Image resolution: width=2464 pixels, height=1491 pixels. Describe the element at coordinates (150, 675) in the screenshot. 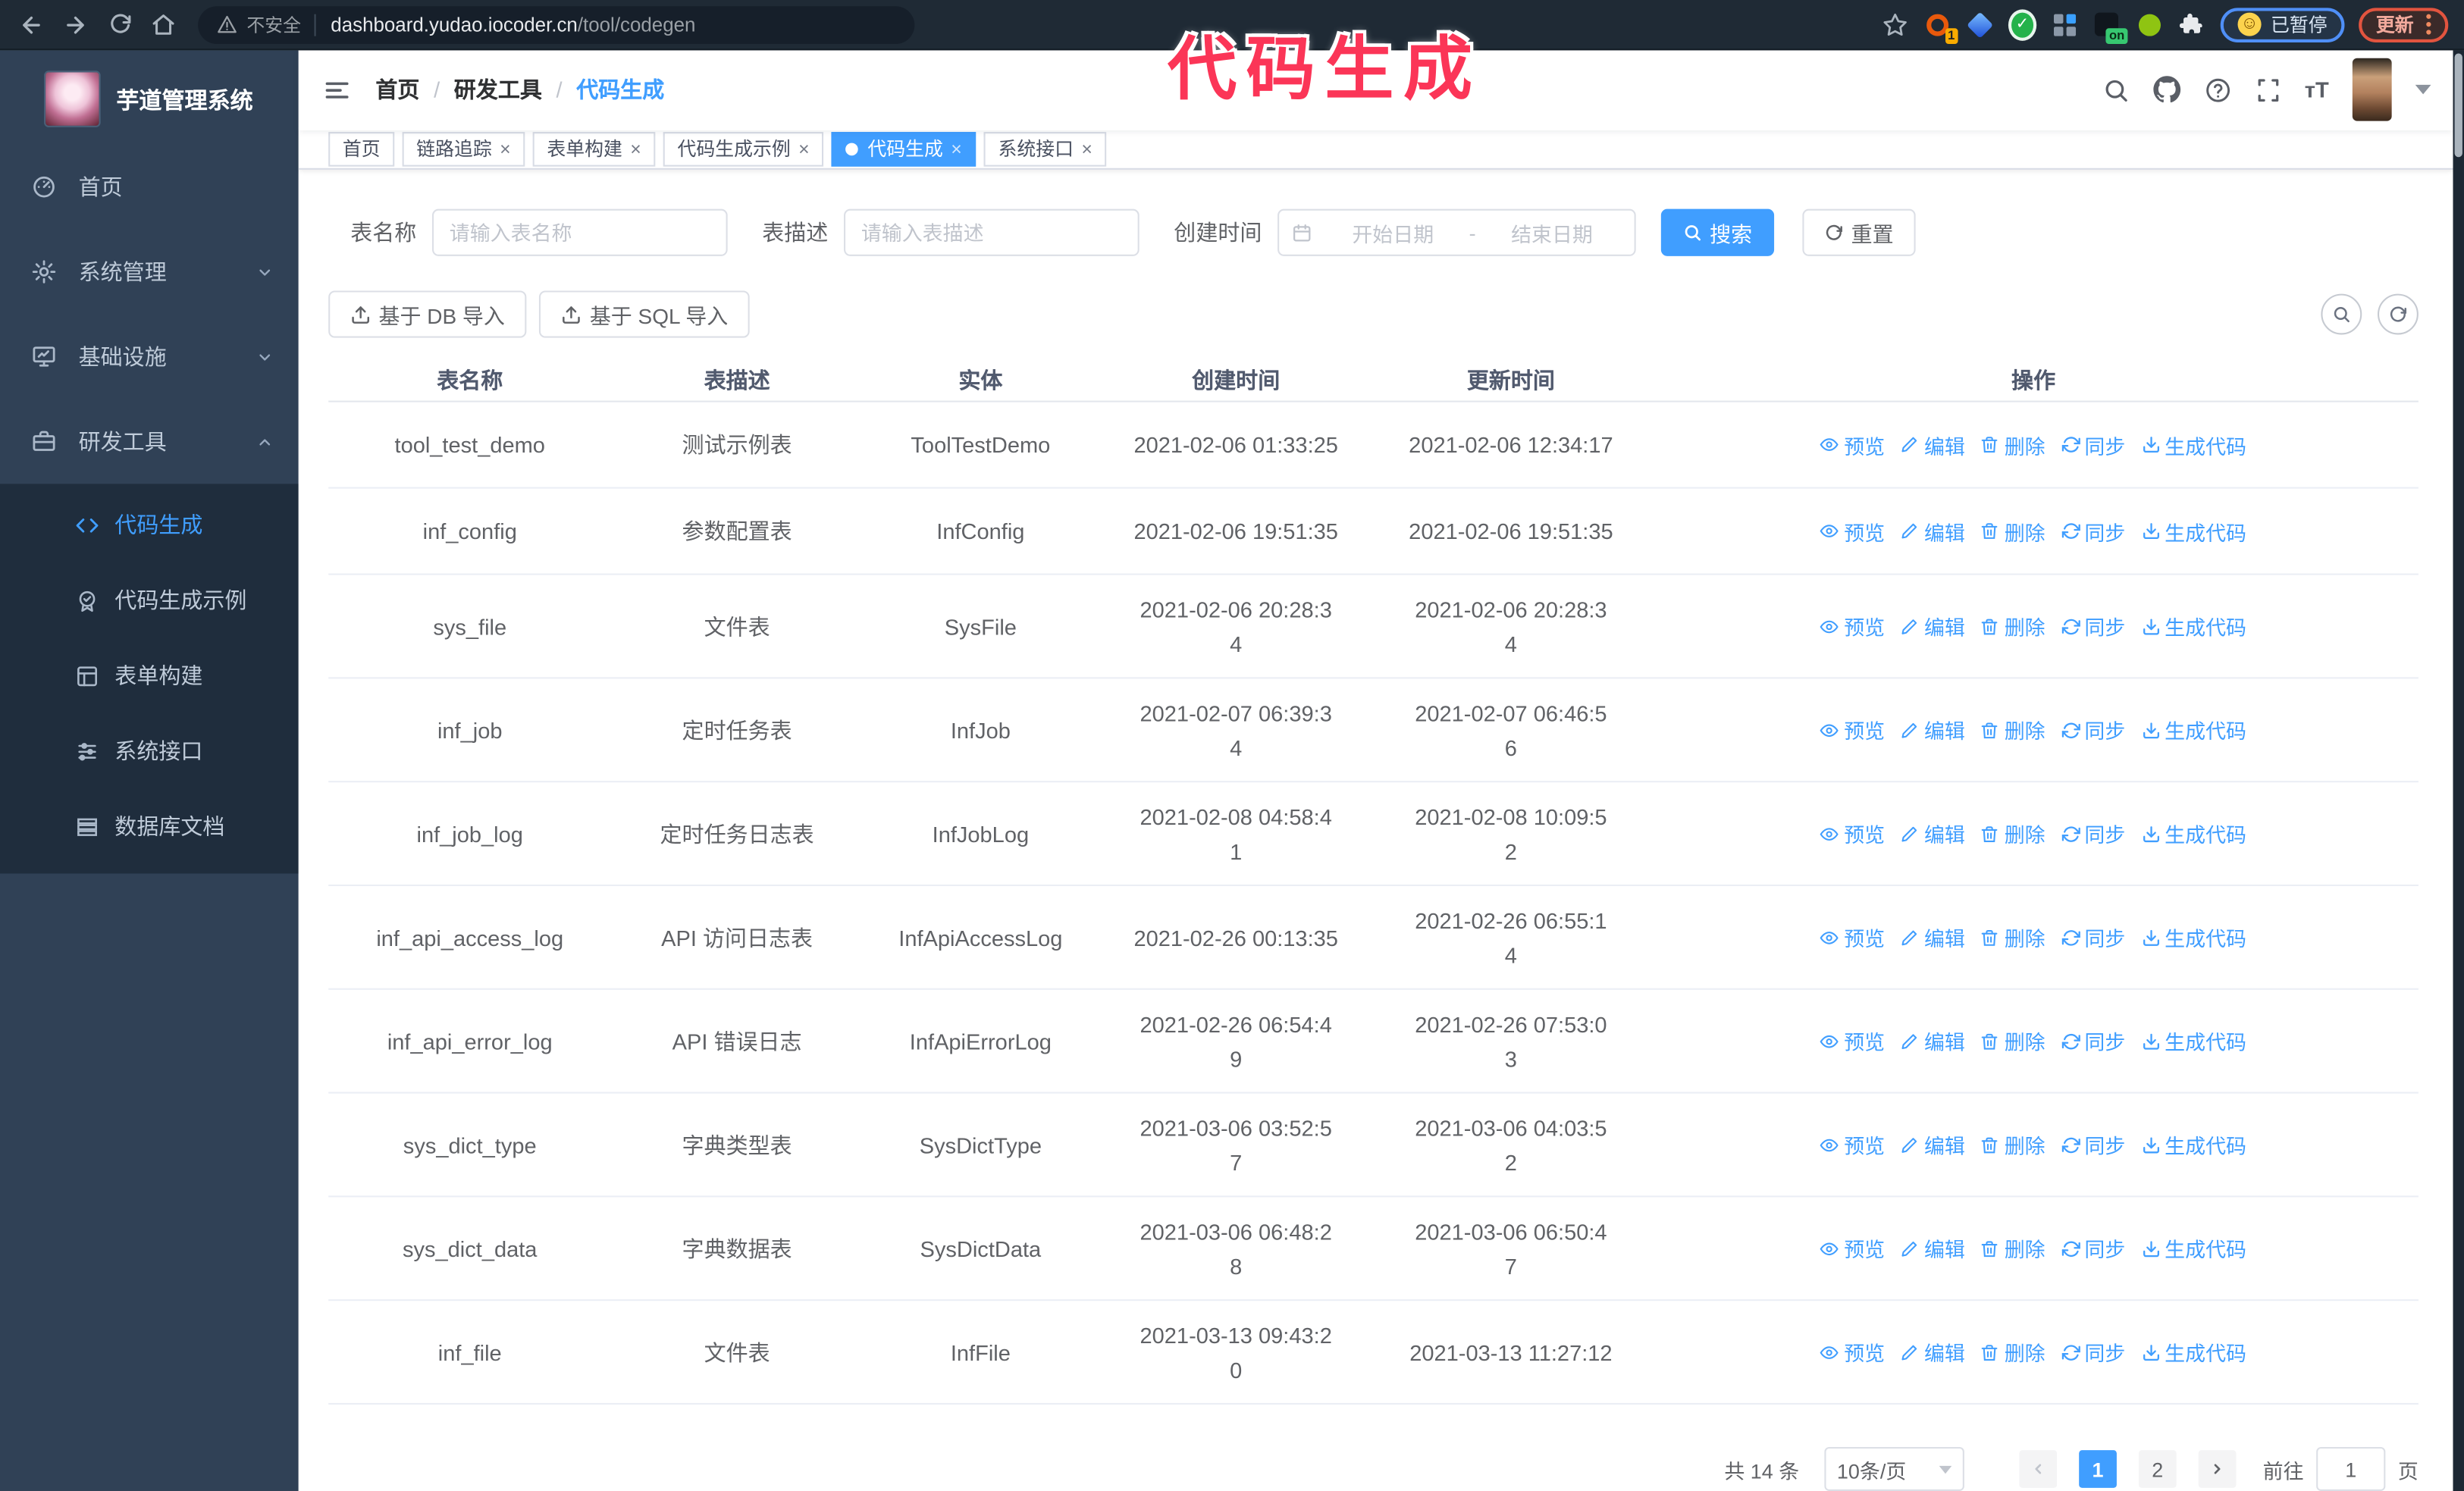

I see `submenu-item: 表单构建` at that location.